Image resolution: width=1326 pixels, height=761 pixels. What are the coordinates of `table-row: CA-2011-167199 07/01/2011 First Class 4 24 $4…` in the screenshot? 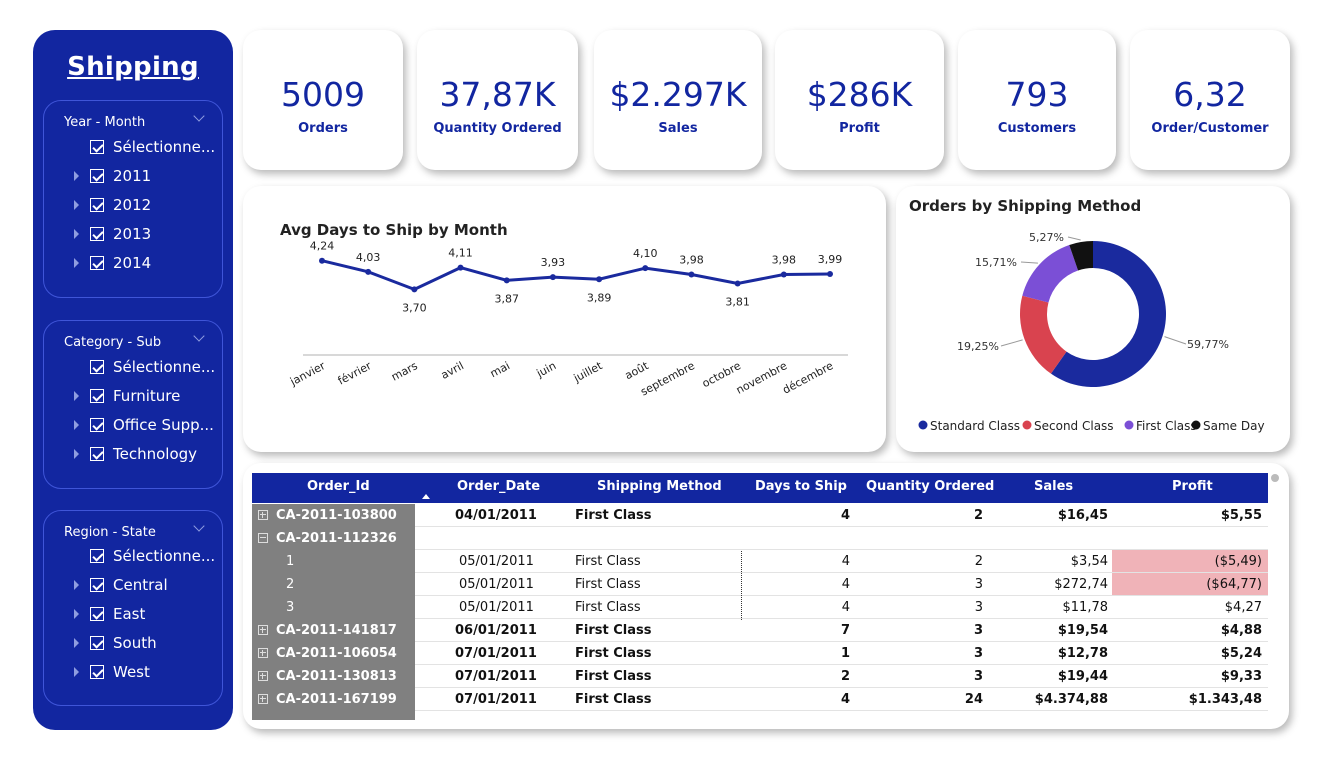 It's located at (760, 699).